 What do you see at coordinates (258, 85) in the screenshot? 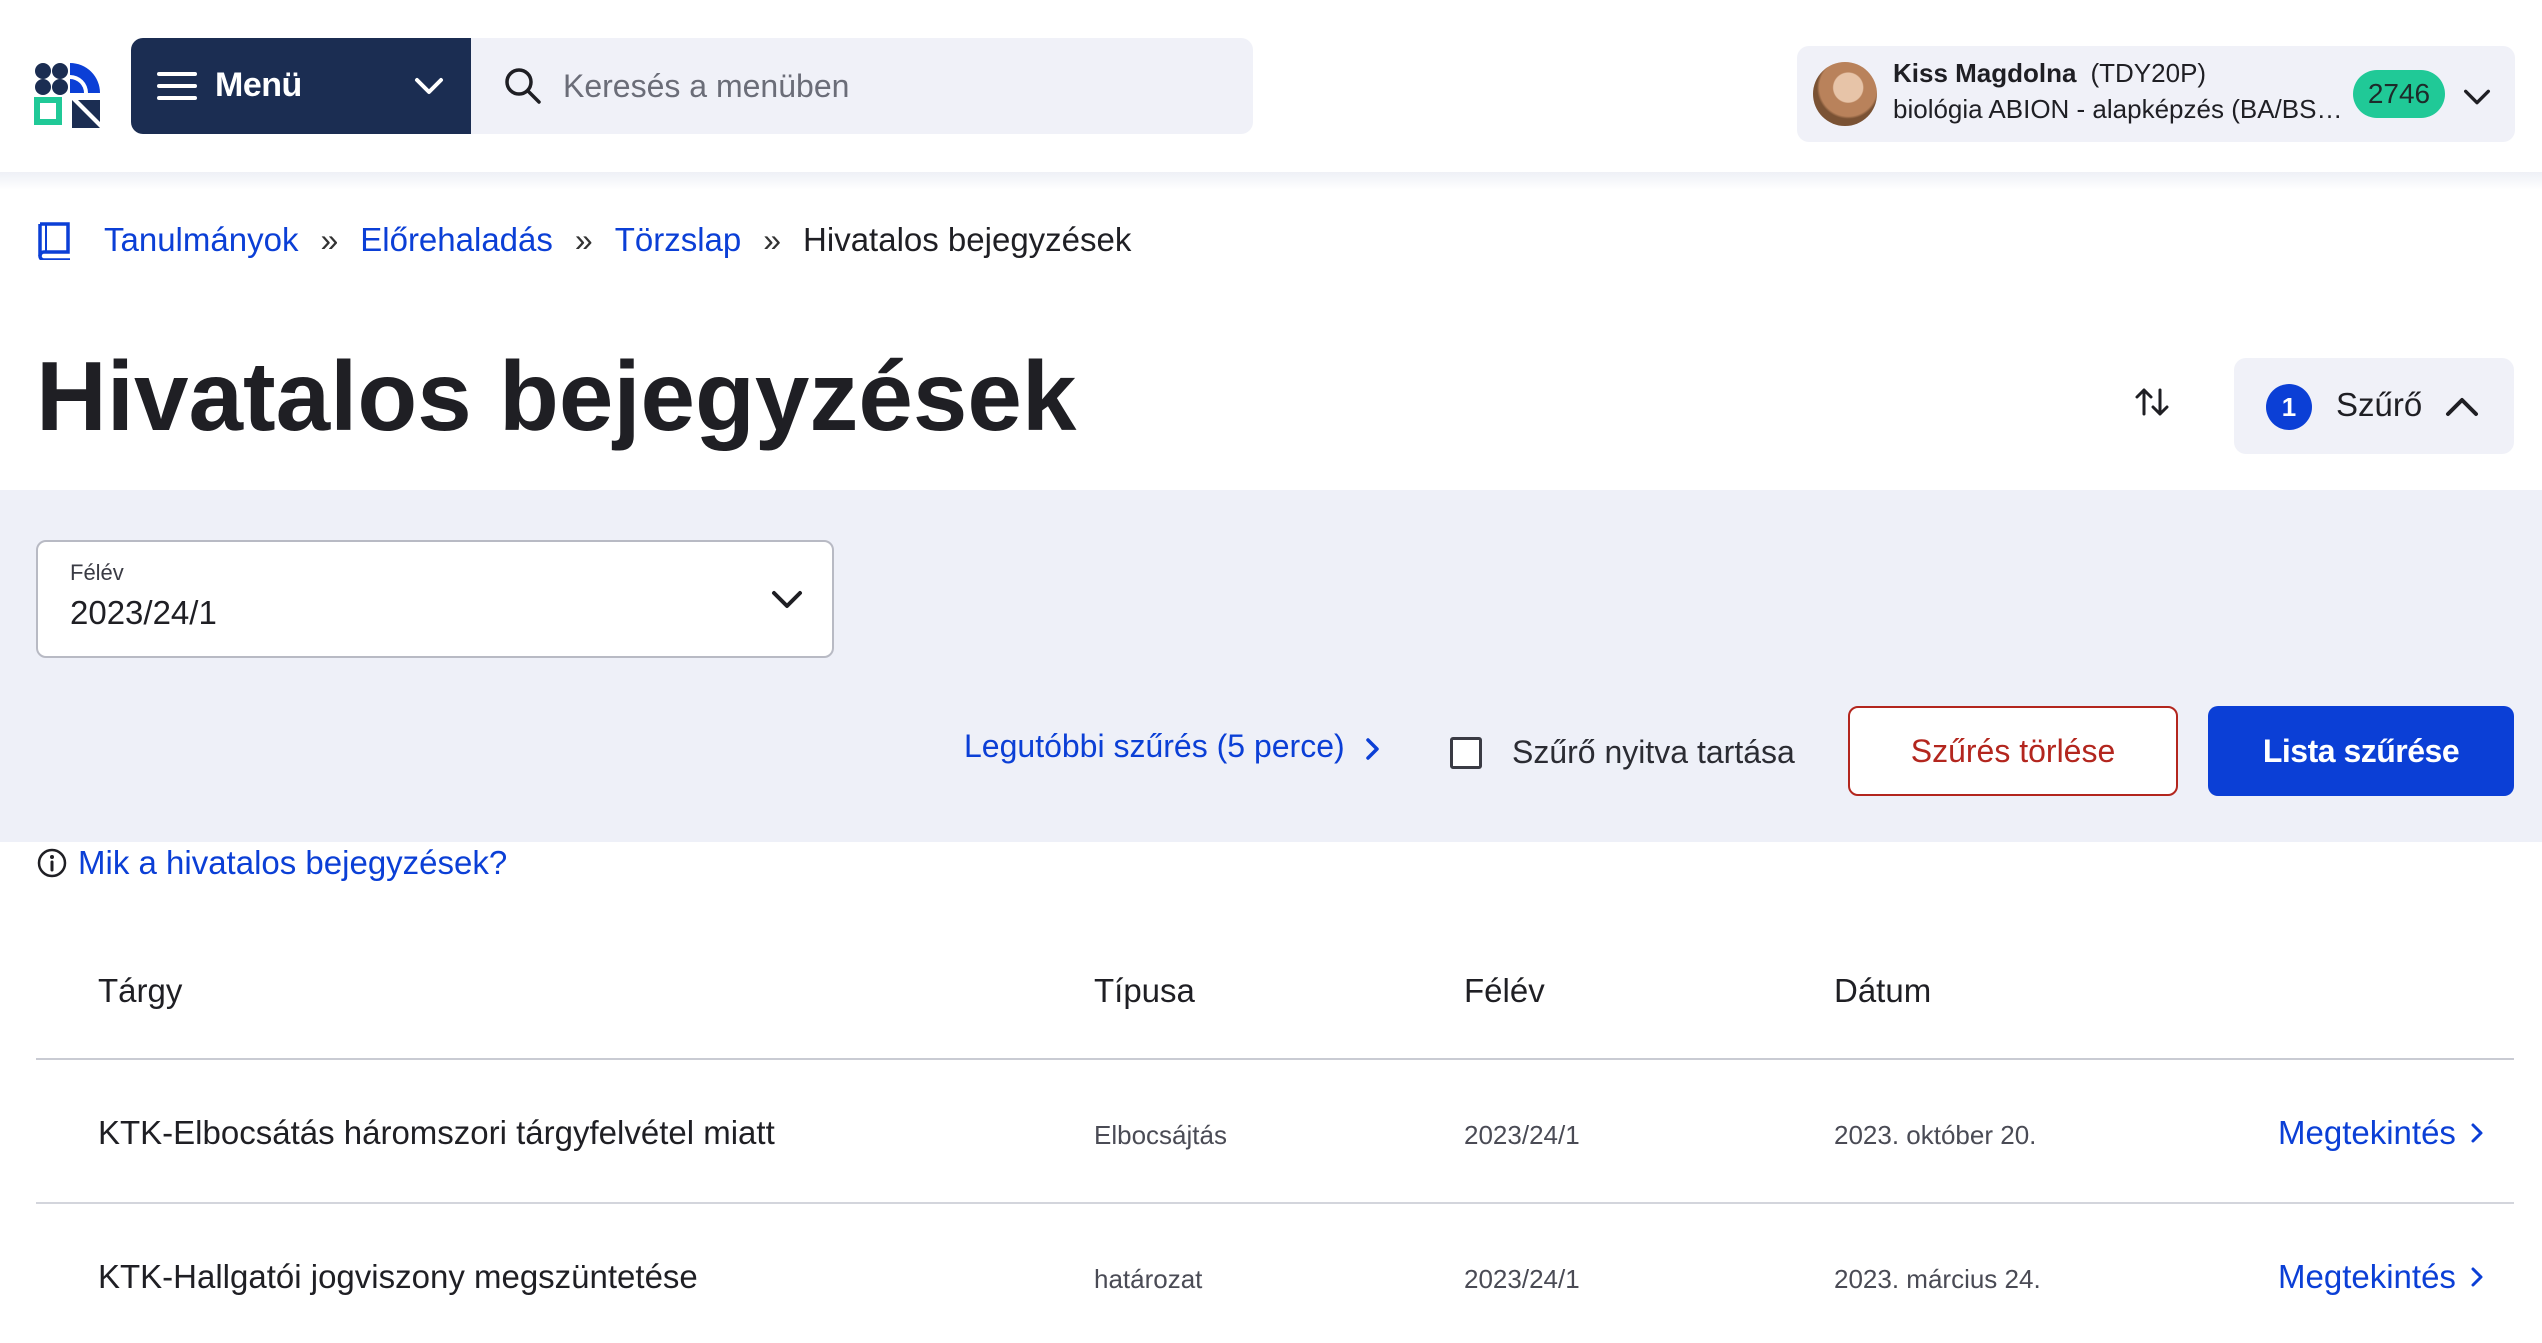
I see `menu-label: Menü` at bounding box center [258, 85].